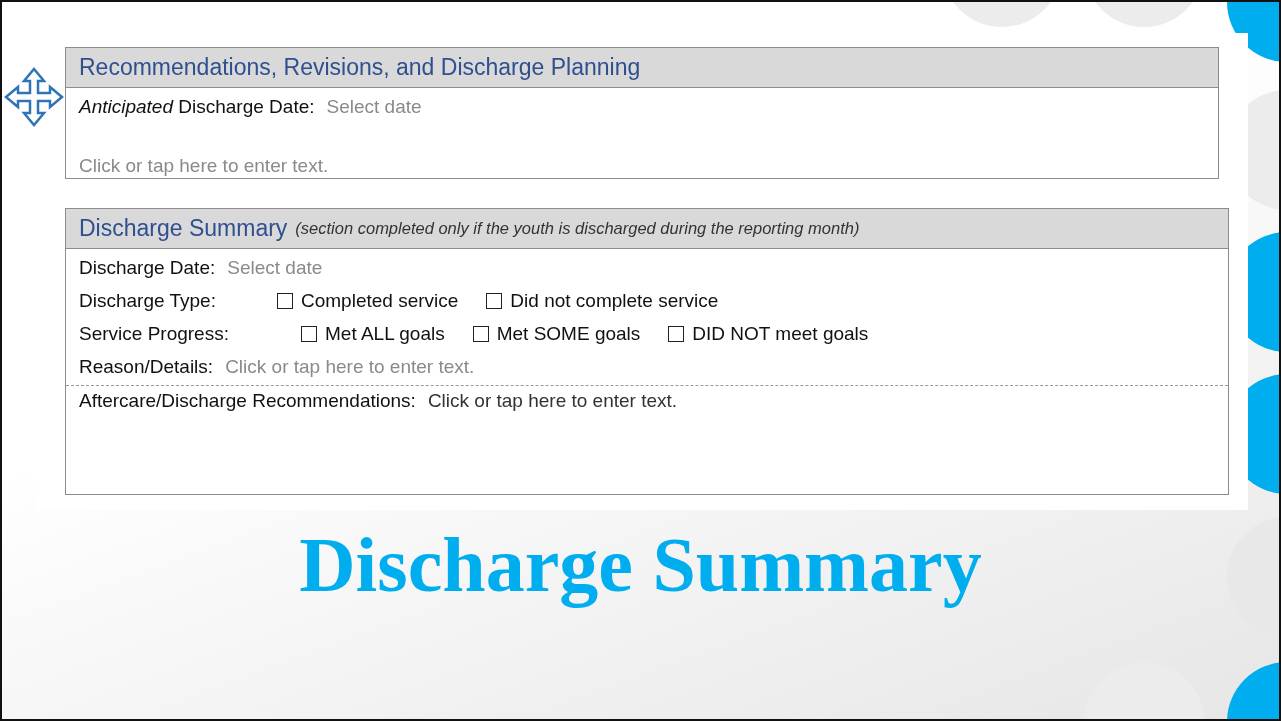 This screenshot has width=1281, height=721. I want to click on field-label: Discharge Type:, so click(148, 300).